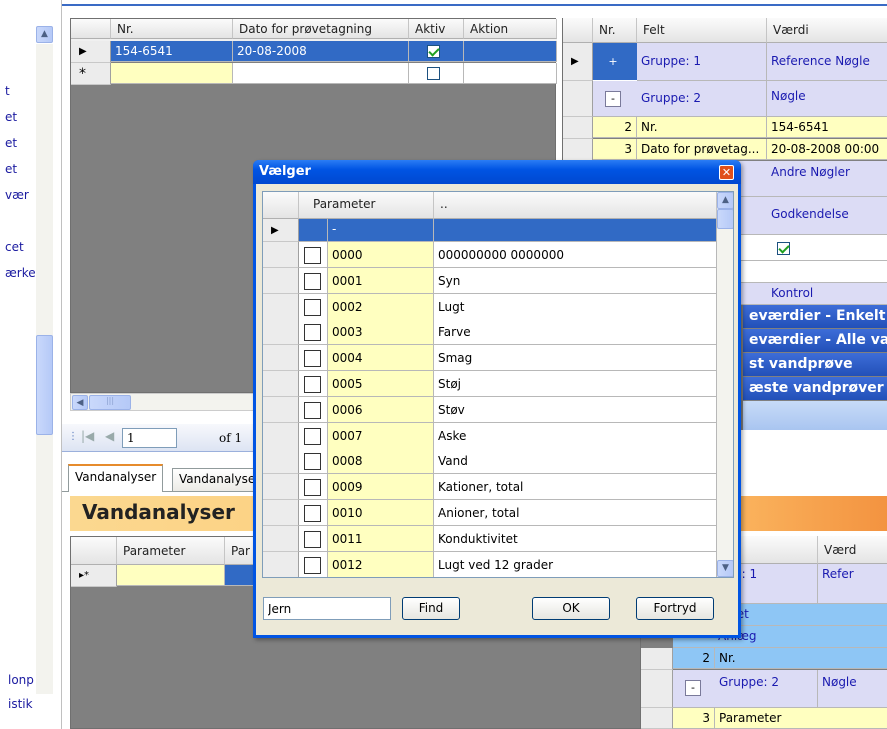  What do you see at coordinates (575, 255) in the screenshot?
I see `name-cell: 000000000 0000000` at bounding box center [575, 255].